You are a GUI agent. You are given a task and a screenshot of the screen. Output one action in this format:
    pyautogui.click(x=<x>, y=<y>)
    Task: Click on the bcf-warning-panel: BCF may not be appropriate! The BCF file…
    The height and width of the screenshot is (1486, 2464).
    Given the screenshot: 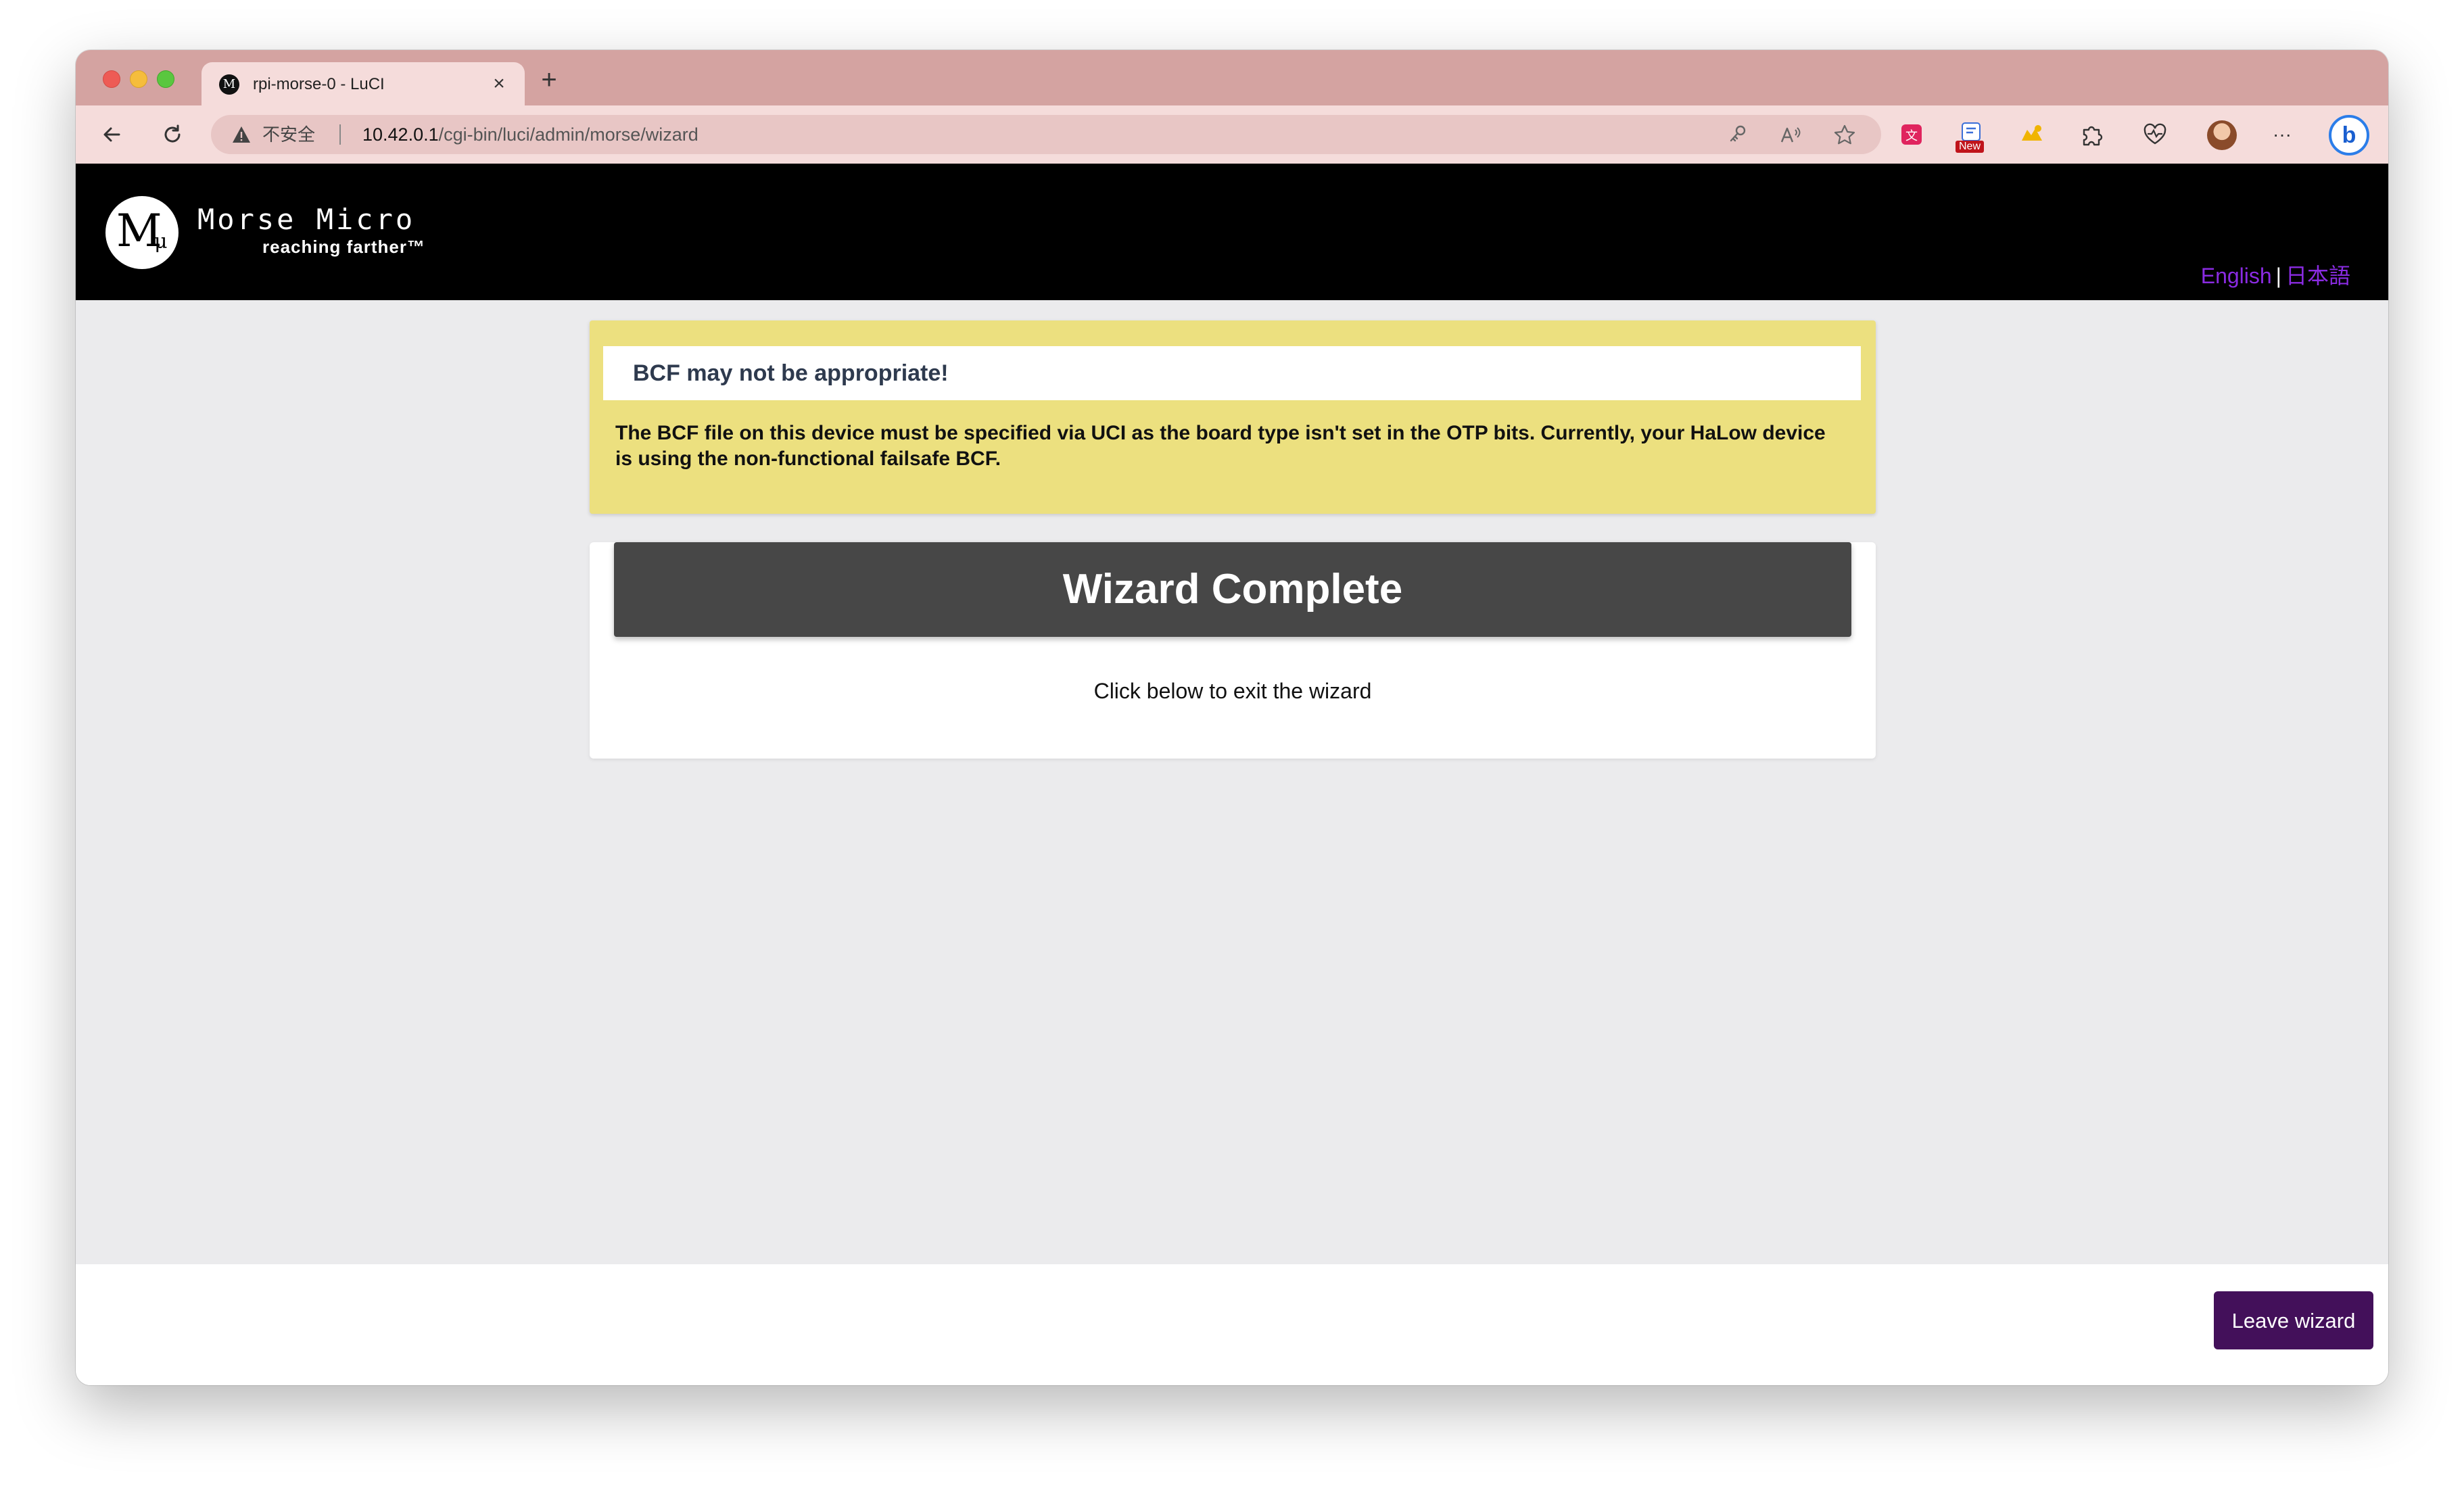 What is the action you would take?
    pyautogui.click(x=1233, y=417)
    